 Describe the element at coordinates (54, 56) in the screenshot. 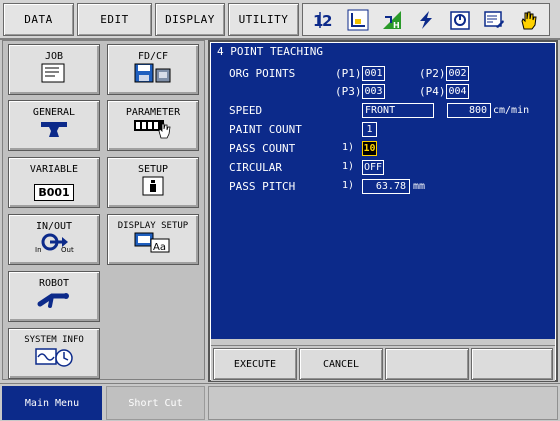

I see `job-label: JOB` at that location.